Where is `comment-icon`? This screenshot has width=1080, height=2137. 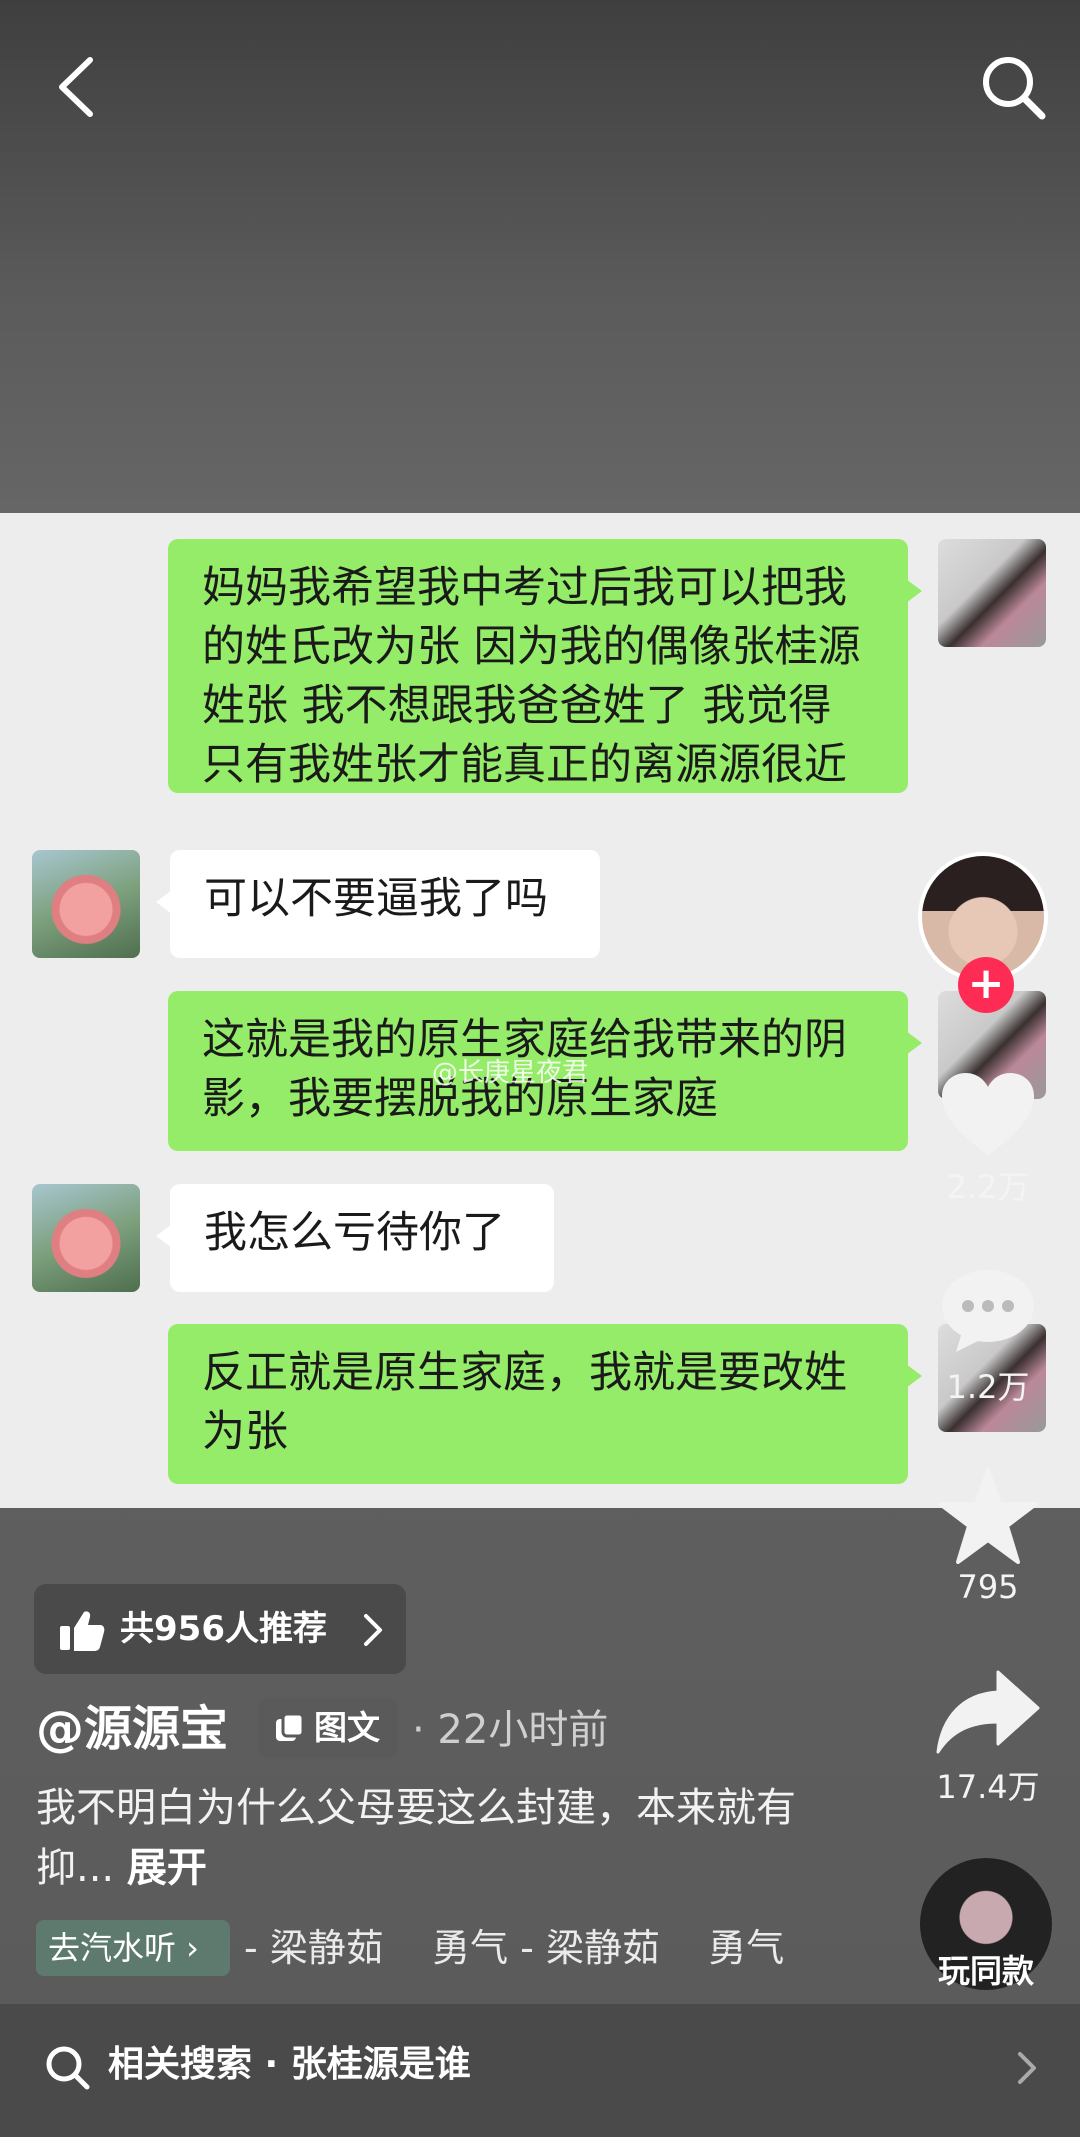
comment-icon is located at coordinates (988, 1311).